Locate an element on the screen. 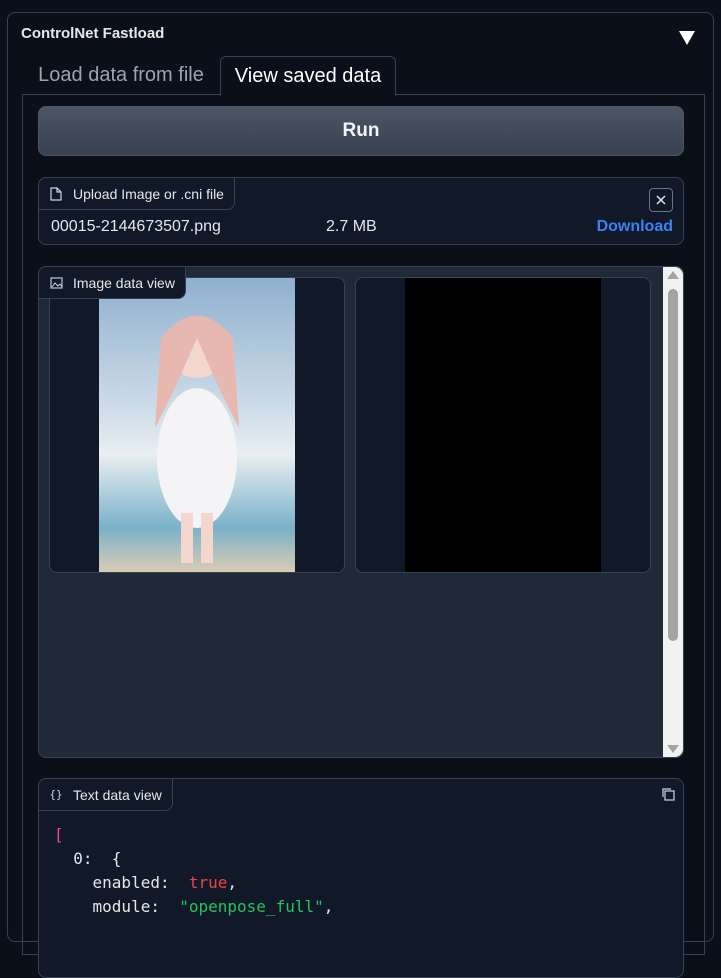 The width and height of the screenshot is (721, 978). json-value-module: "openpose_full" is located at coordinates (251, 906).